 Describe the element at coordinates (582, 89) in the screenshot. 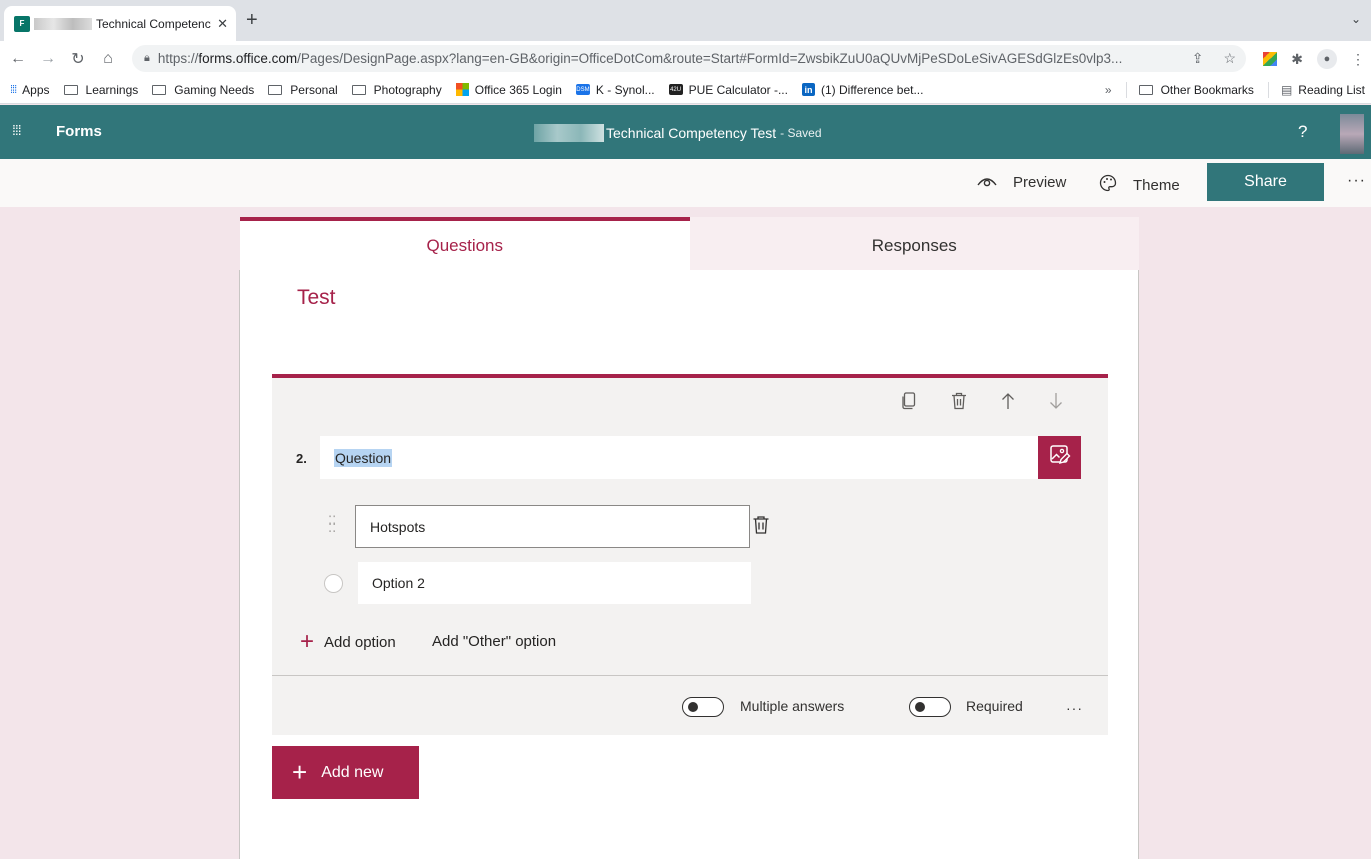

I see `dsm-icon: DSM` at that location.